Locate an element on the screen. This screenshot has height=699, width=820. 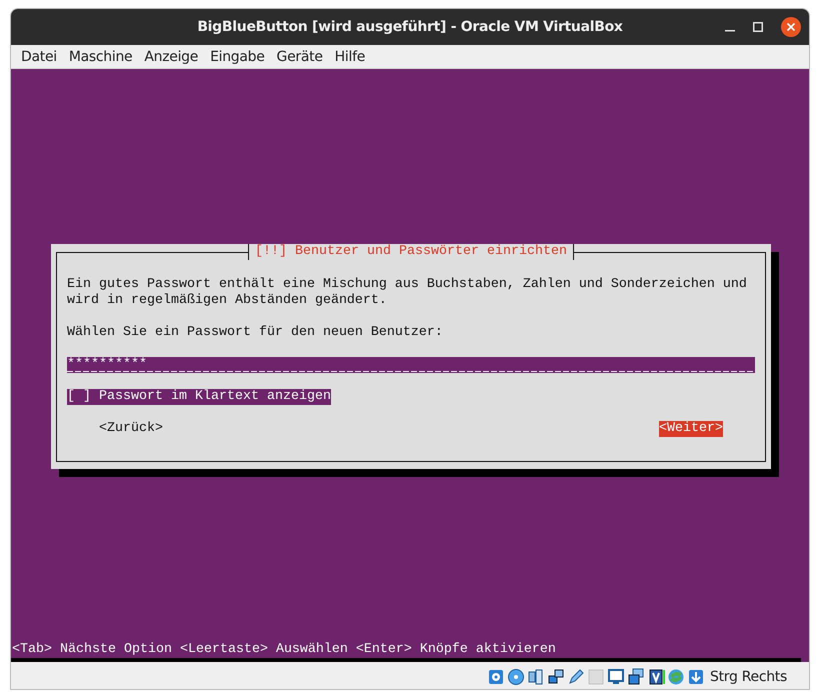
monitor-icon is located at coordinates (616, 677).